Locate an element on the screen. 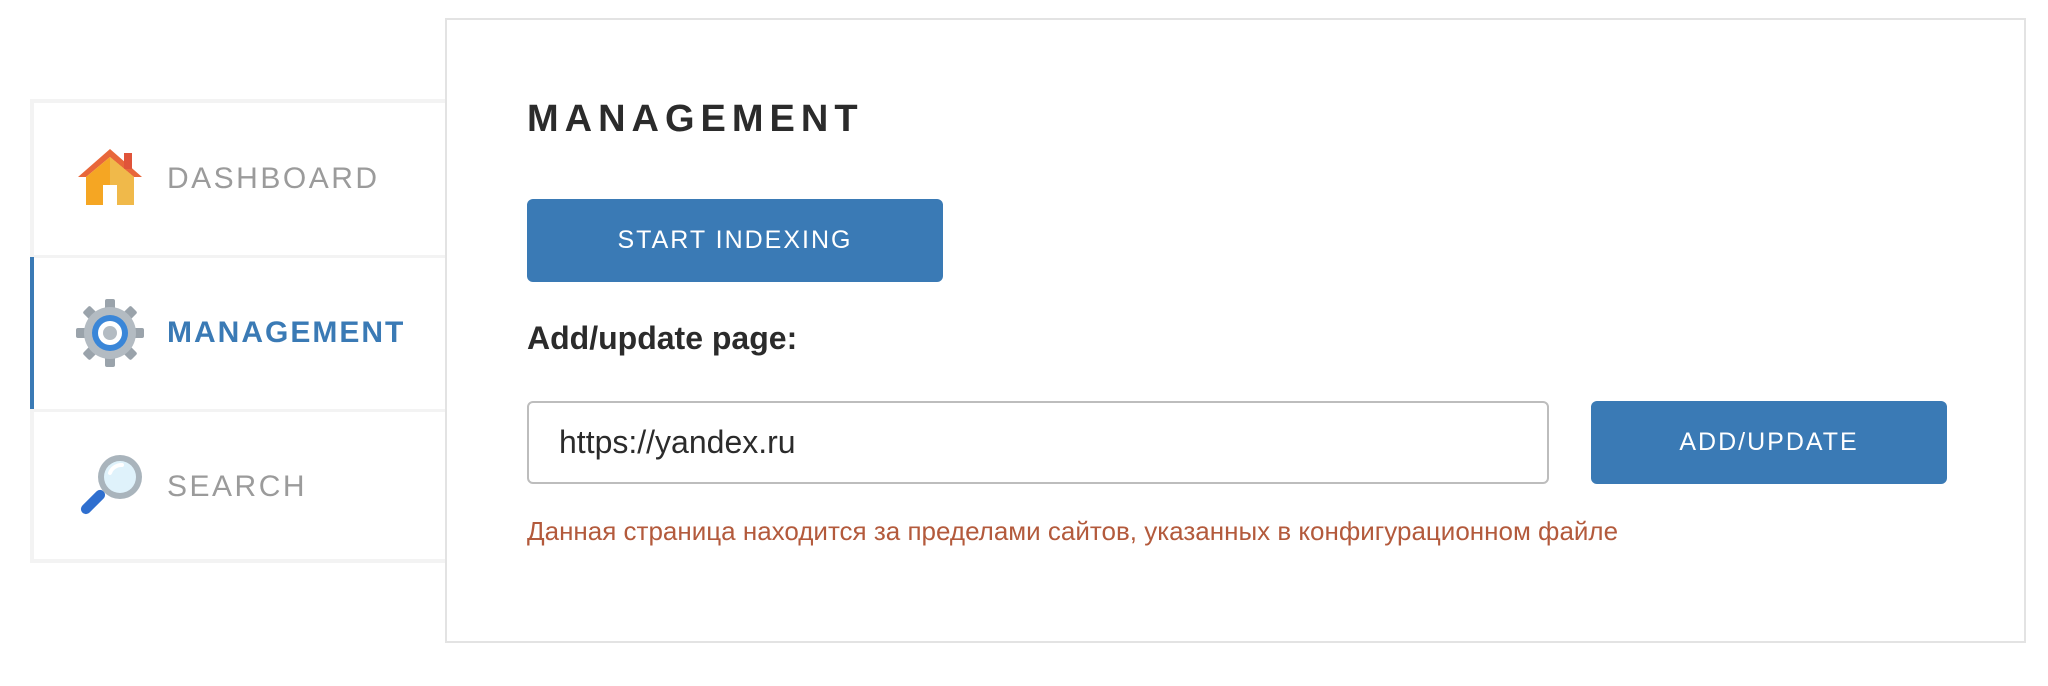 The image size is (2048, 686). sidebar-nav: DASHBOARD MANAGEMENT SEARCH is located at coordinates (238, 331).